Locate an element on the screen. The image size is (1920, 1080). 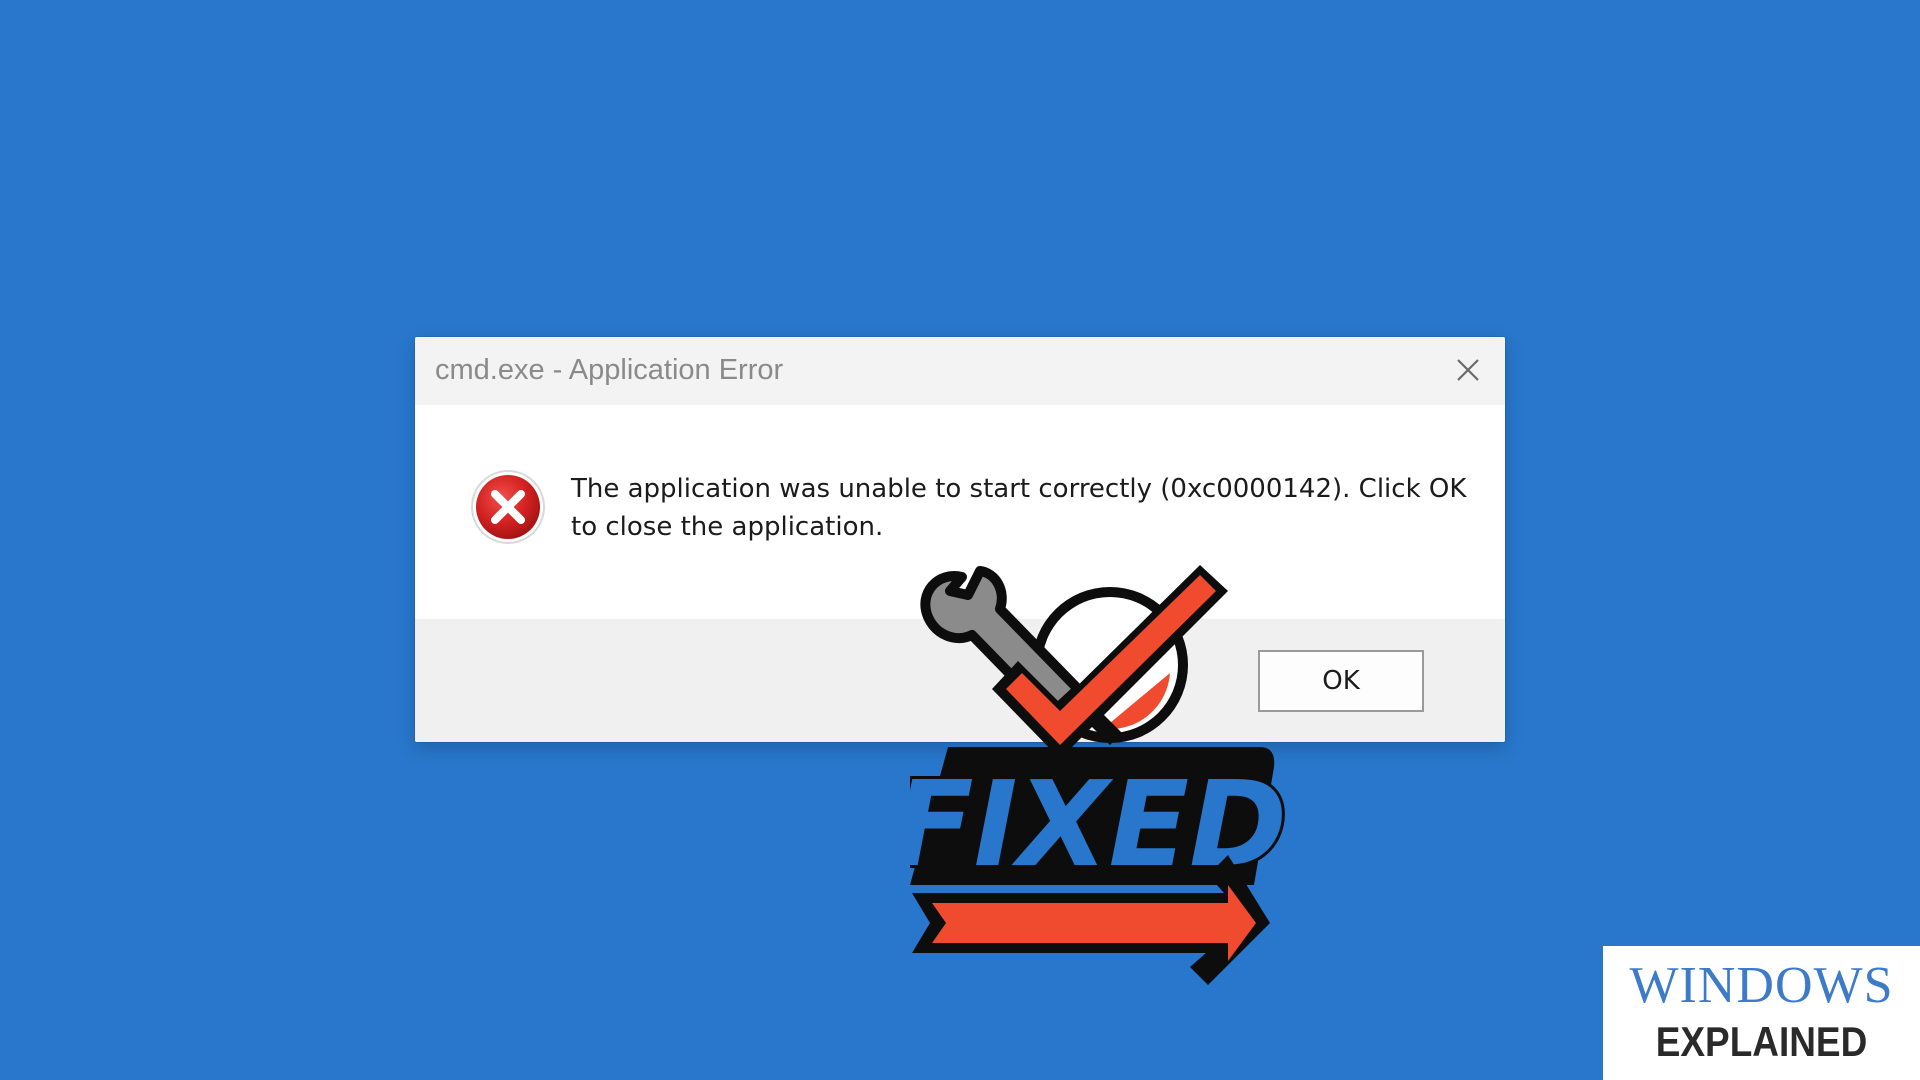
fixed-badge: FIXED is located at coordinates (1115, 770).